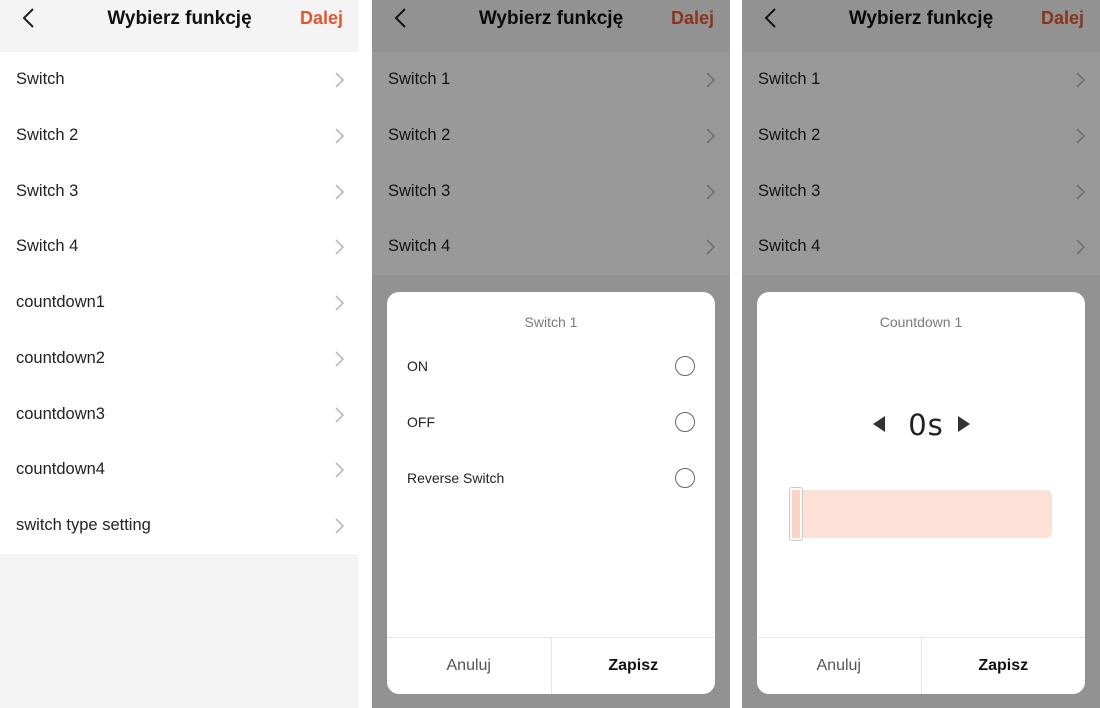 This screenshot has width=1100, height=708. I want to click on list-item: countdown2, so click(179, 359).